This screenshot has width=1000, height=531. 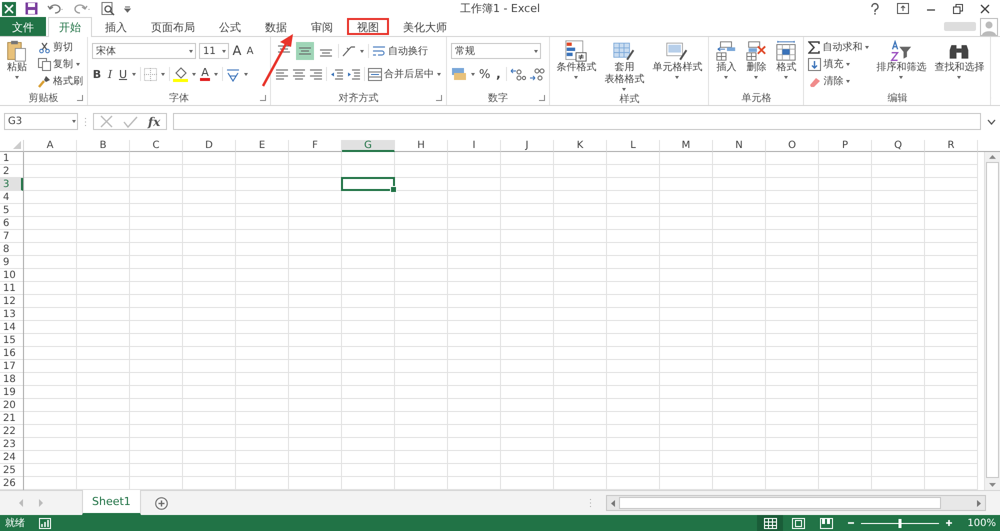 I want to click on percent-button: %, so click(x=484, y=74).